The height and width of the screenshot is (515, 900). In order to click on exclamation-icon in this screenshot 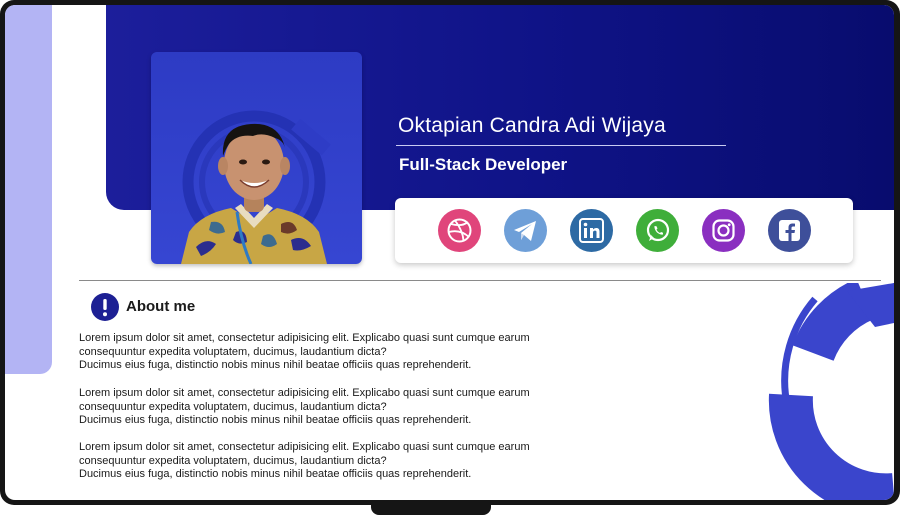, I will do `click(105, 307)`.